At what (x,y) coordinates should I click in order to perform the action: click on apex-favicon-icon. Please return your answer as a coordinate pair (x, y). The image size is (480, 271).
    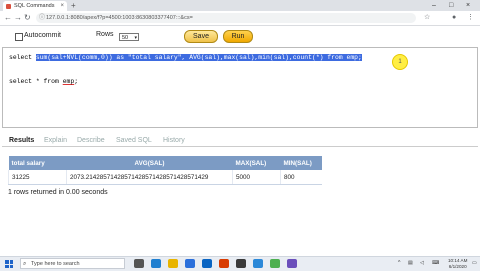
    Looking at the image, I should click on (8, 6).